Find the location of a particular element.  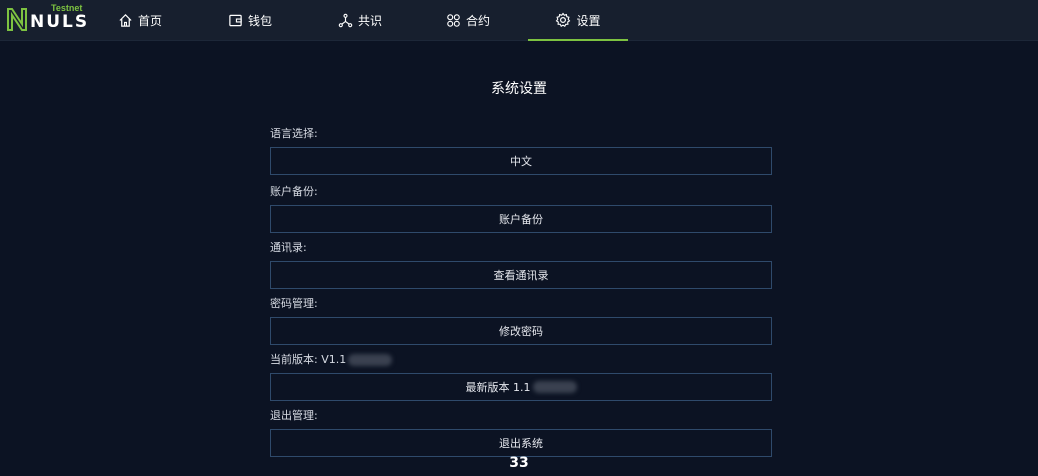

nuls-logo-icon is located at coordinates (17, 19).